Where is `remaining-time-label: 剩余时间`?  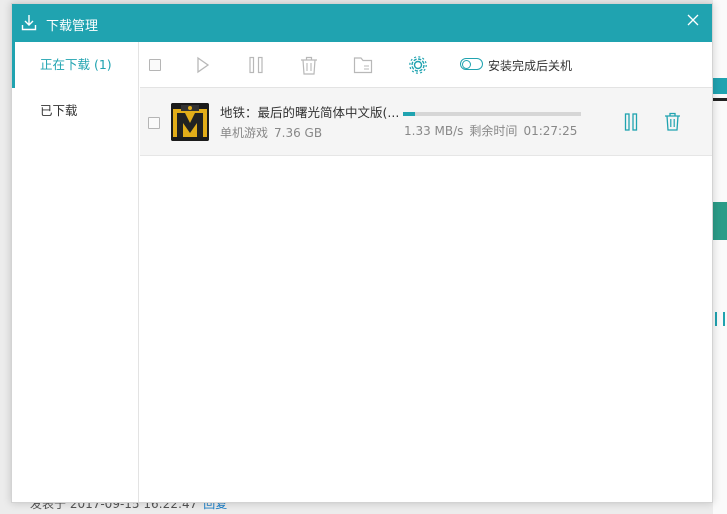 remaining-time-label: 剩余时间 is located at coordinates (493, 131).